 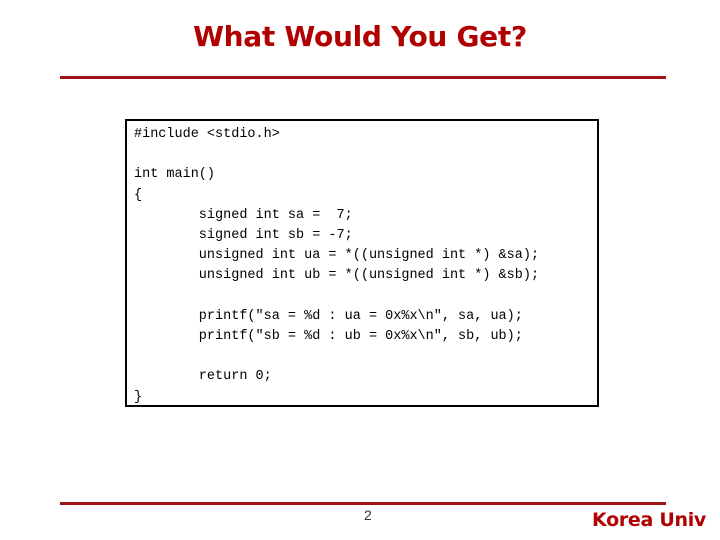 What do you see at coordinates (328, 316) in the screenshot?
I see `code-line: printf("sa = %d : ua = 0x%x\n", sa, ua);` at bounding box center [328, 316].